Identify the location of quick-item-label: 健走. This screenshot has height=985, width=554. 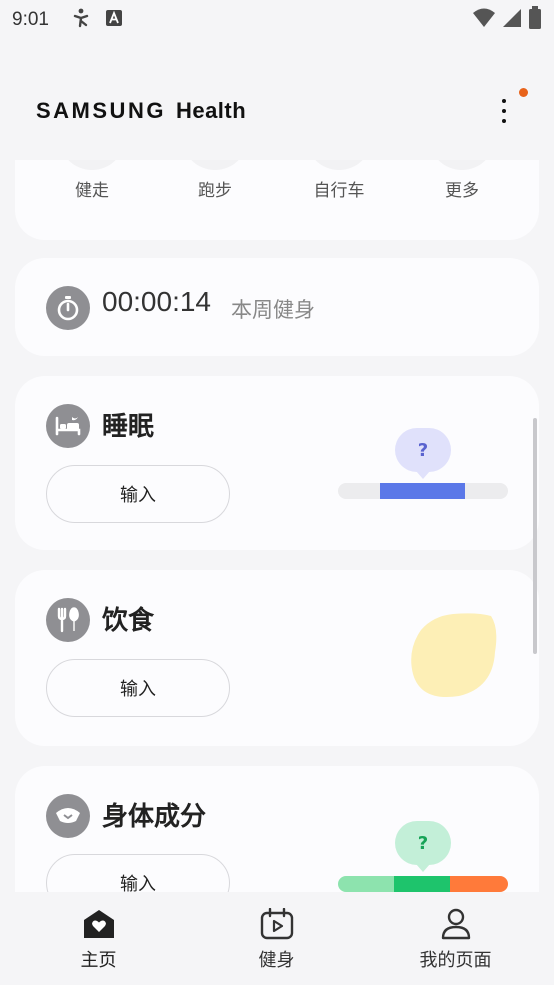
(92, 191).